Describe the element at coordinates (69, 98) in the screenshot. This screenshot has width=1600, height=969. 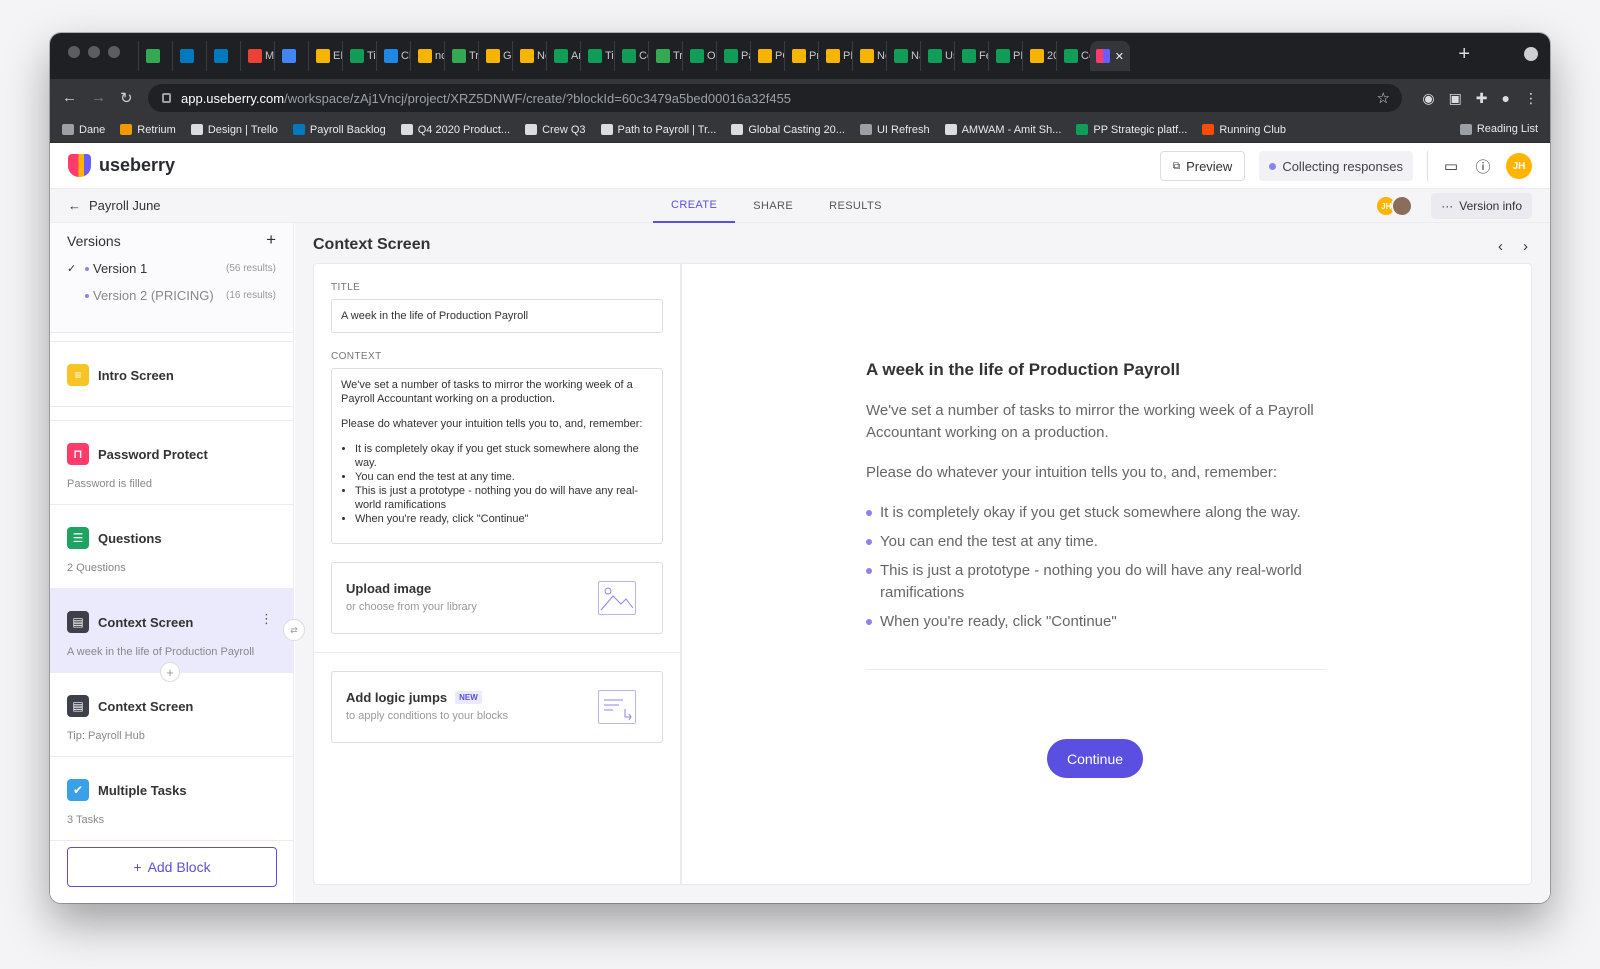
I see `back-arrow-icon: ←` at that location.